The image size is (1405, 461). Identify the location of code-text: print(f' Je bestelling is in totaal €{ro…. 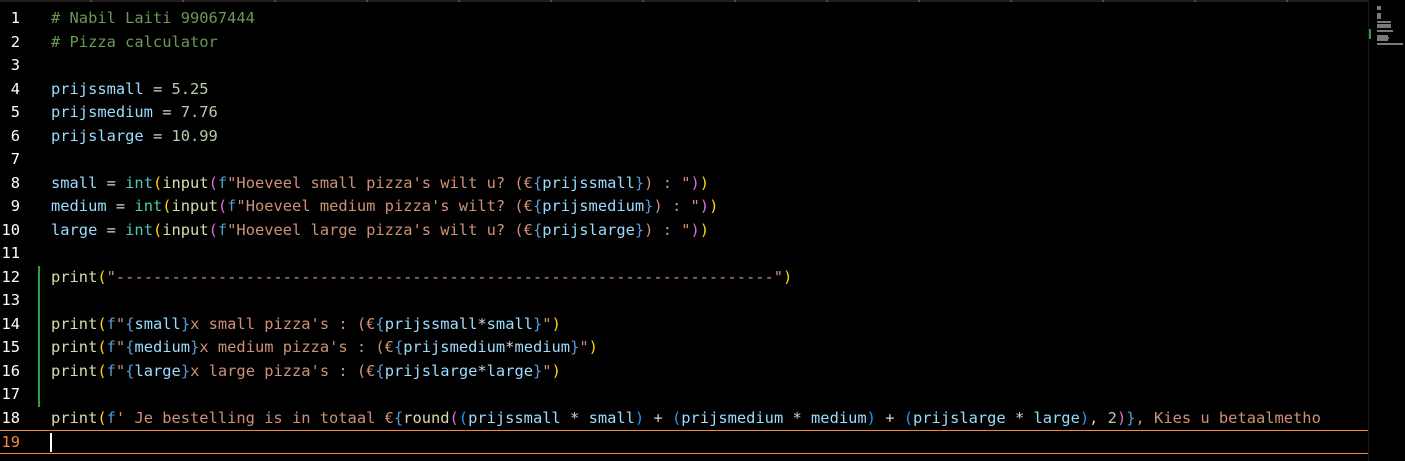
(686, 419).